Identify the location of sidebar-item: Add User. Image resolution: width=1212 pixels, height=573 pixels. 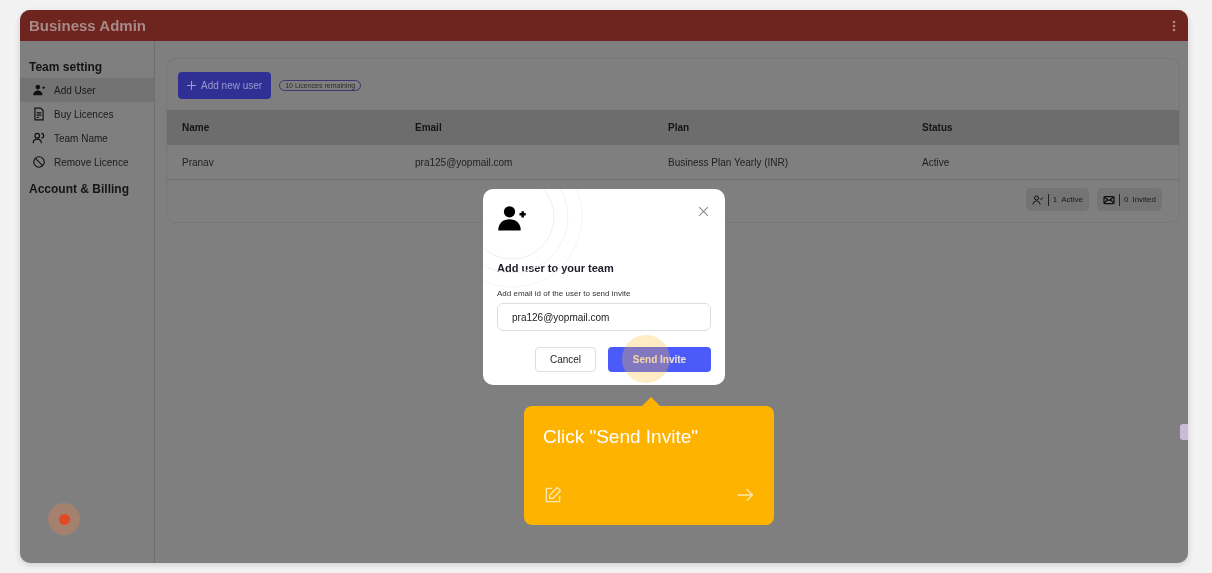
(87, 90).